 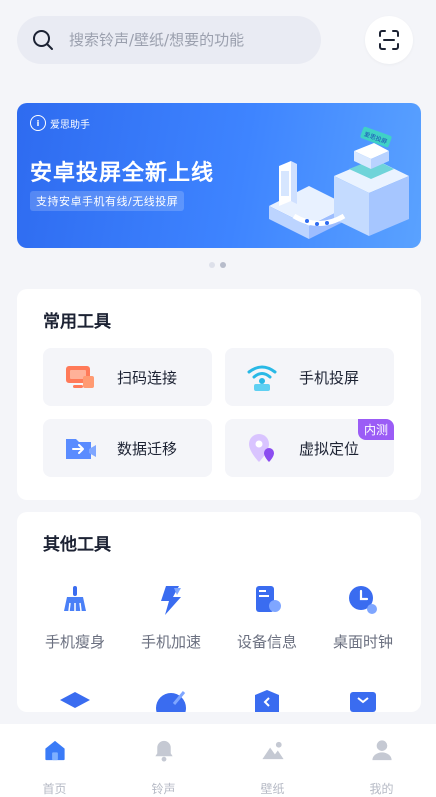 What do you see at coordinates (77, 545) in the screenshot?
I see `other-tools-title: 其他工具` at bounding box center [77, 545].